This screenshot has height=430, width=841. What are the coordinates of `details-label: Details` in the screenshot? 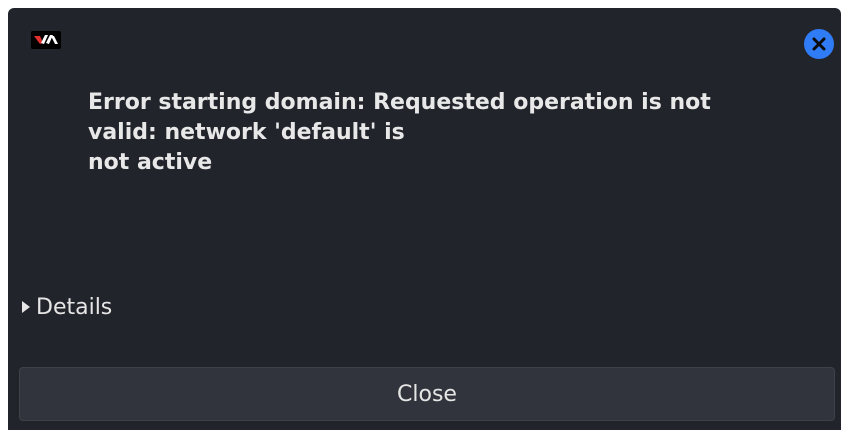 It's located at (74, 307).